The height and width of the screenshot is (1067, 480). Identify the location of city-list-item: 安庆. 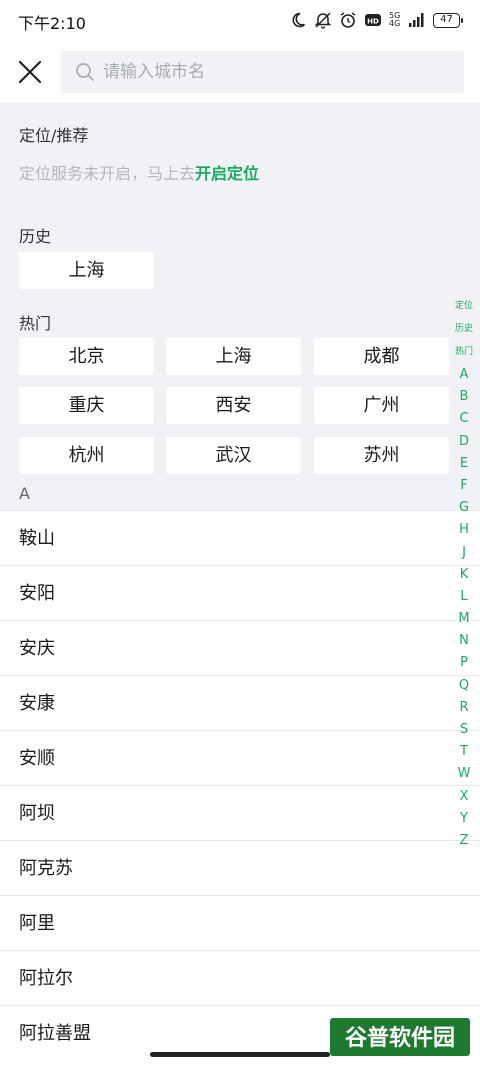
(240, 647).